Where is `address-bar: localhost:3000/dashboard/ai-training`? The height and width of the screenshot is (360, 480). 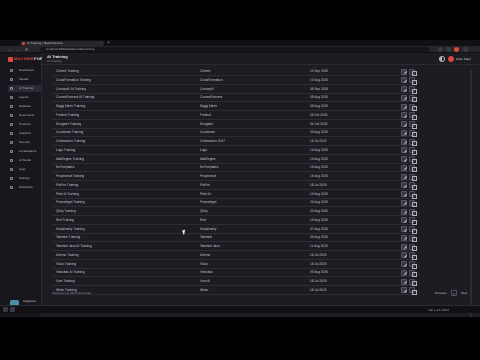 address-bar: localhost:3000/dashboard/ai-training is located at coordinates (235, 49).